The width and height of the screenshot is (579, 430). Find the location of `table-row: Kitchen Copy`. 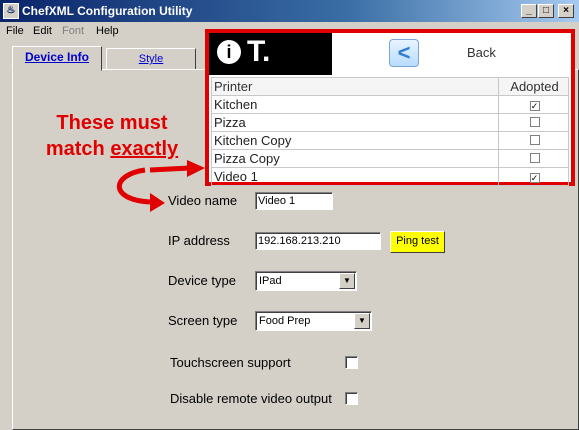

table-row: Kitchen Copy is located at coordinates (390, 140).